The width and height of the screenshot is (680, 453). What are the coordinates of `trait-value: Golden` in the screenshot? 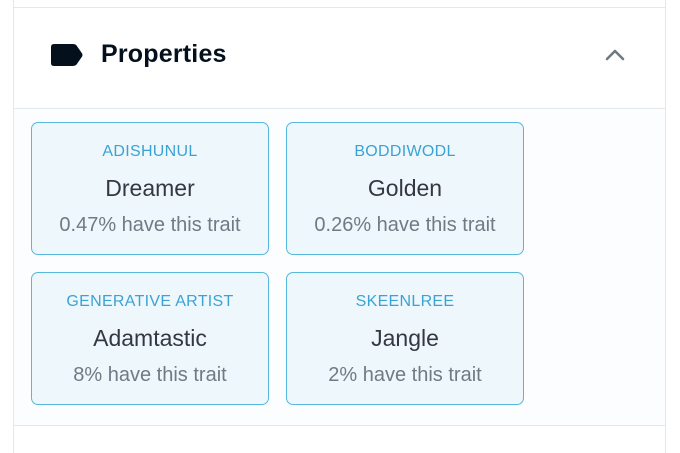 It's located at (405, 188).